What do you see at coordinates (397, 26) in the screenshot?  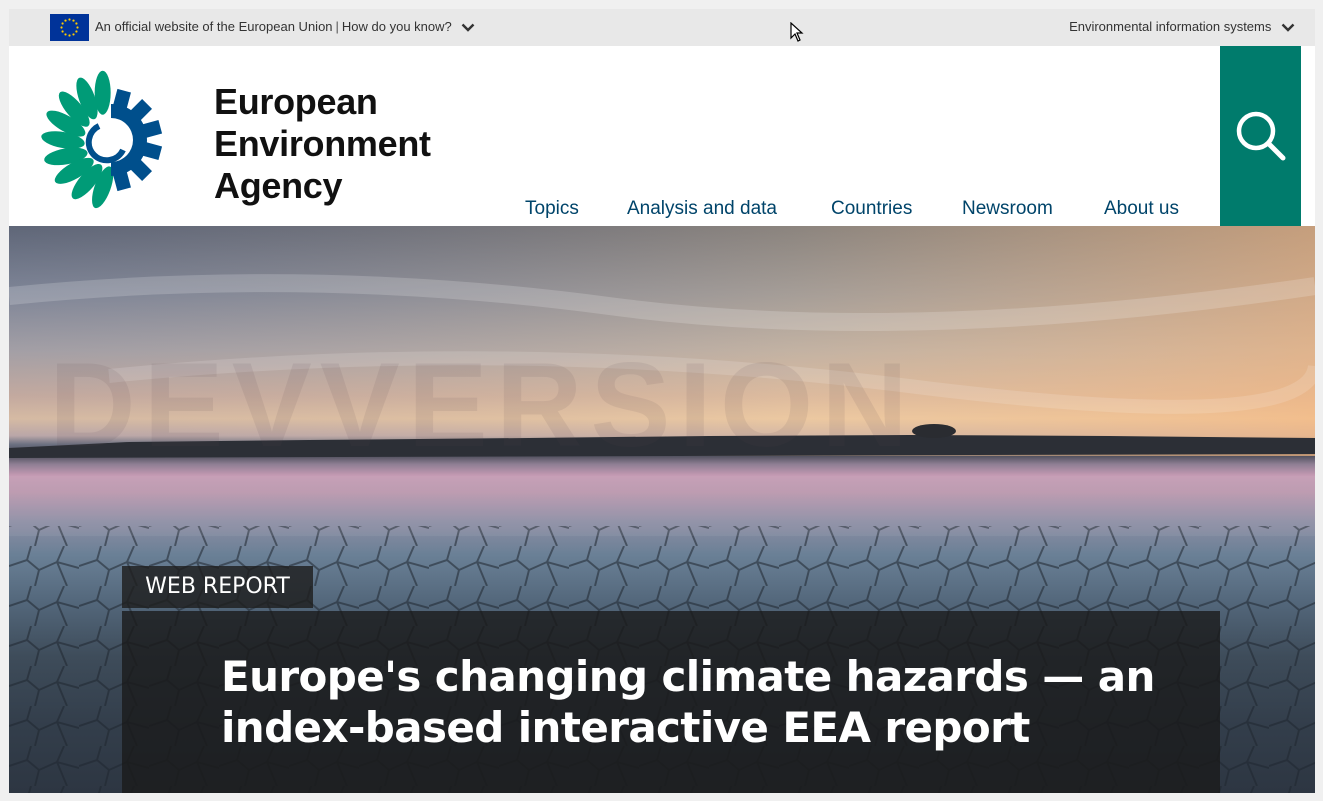 I see `how-do-you-know-link: How do you know?` at bounding box center [397, 26].